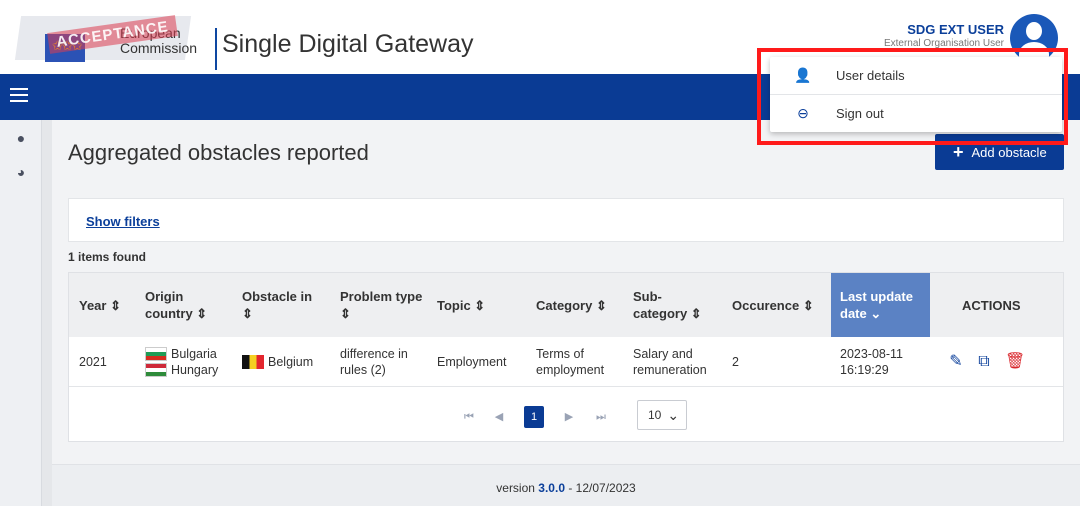 This screenshot has height=506, width=1080. I want to click on logo-line-2: Commission, so click(159, 48).